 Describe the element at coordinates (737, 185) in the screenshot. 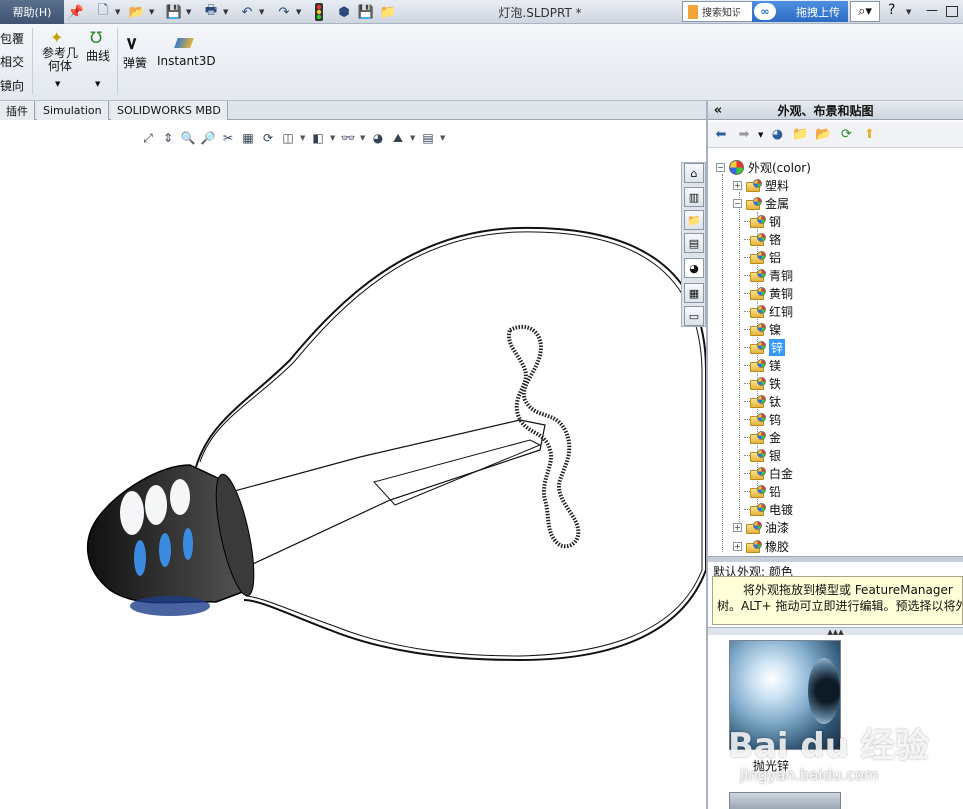

I see `expand-plastic-icon: +` at that location.